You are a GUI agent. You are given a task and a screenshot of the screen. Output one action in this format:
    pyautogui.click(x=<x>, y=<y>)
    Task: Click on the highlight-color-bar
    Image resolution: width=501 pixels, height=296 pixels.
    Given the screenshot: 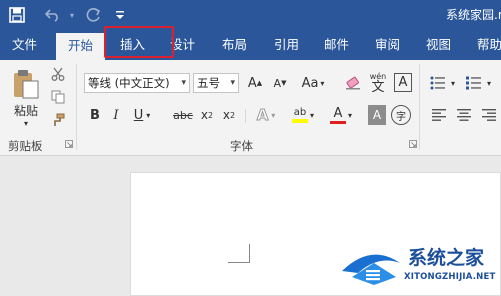 What is the action you would take?
    pyautogui.click(x=299, y=121)
    